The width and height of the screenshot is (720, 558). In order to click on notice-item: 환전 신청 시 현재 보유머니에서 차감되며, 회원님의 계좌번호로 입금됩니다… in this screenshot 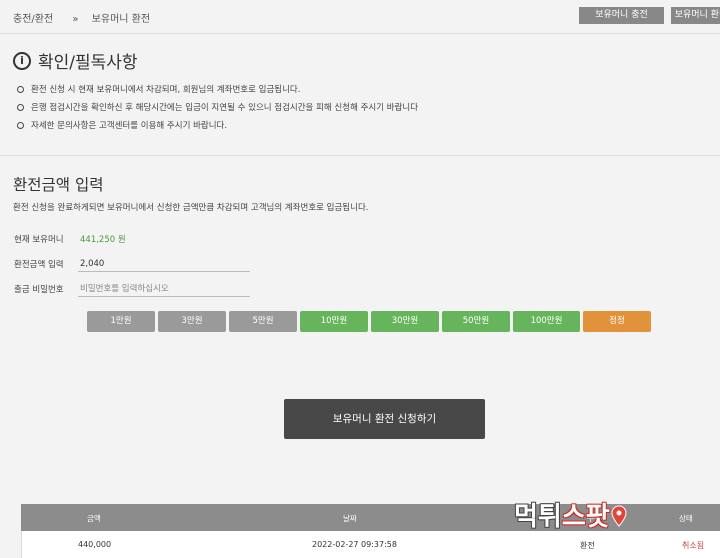, I will do `click(217, 89)`.